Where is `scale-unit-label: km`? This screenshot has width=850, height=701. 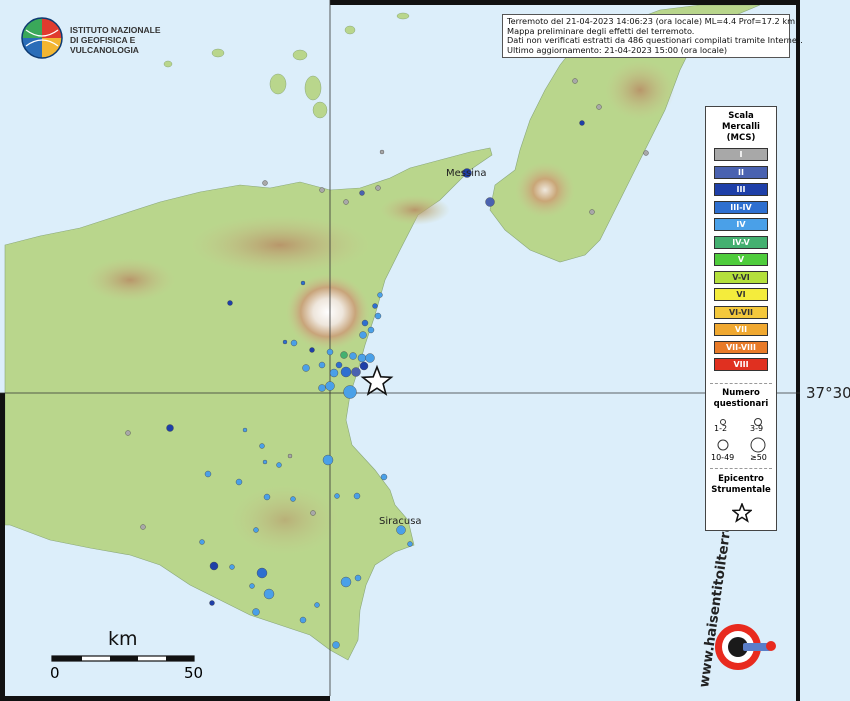
scale-unit-label: km is located at coordinates (123, 639).